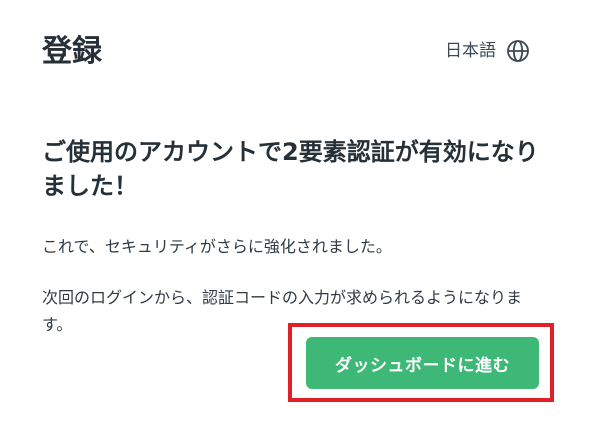 This screenshot has width=609, height=439. I want to click on globe-icon, so click(518, 51).